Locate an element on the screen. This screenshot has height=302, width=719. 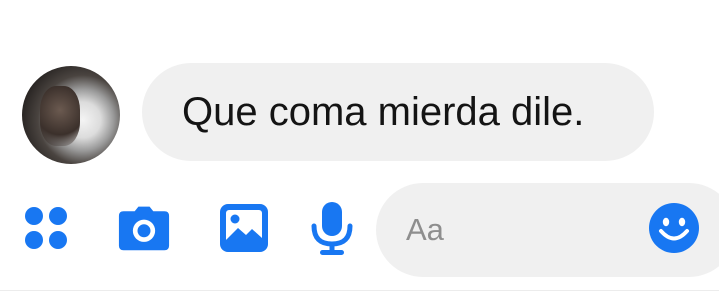
apps-icon is located at coordinates (46, 228).